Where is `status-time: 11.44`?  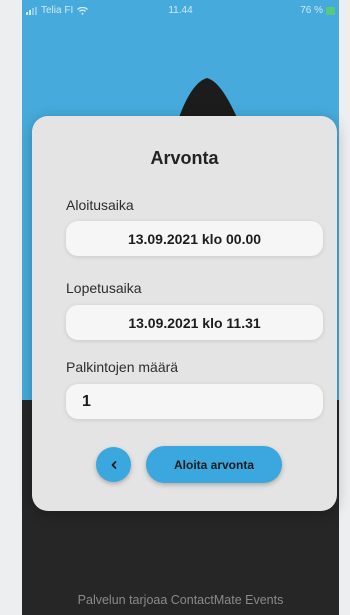
status-time: 11.44 is located at coordinates (180, 10).